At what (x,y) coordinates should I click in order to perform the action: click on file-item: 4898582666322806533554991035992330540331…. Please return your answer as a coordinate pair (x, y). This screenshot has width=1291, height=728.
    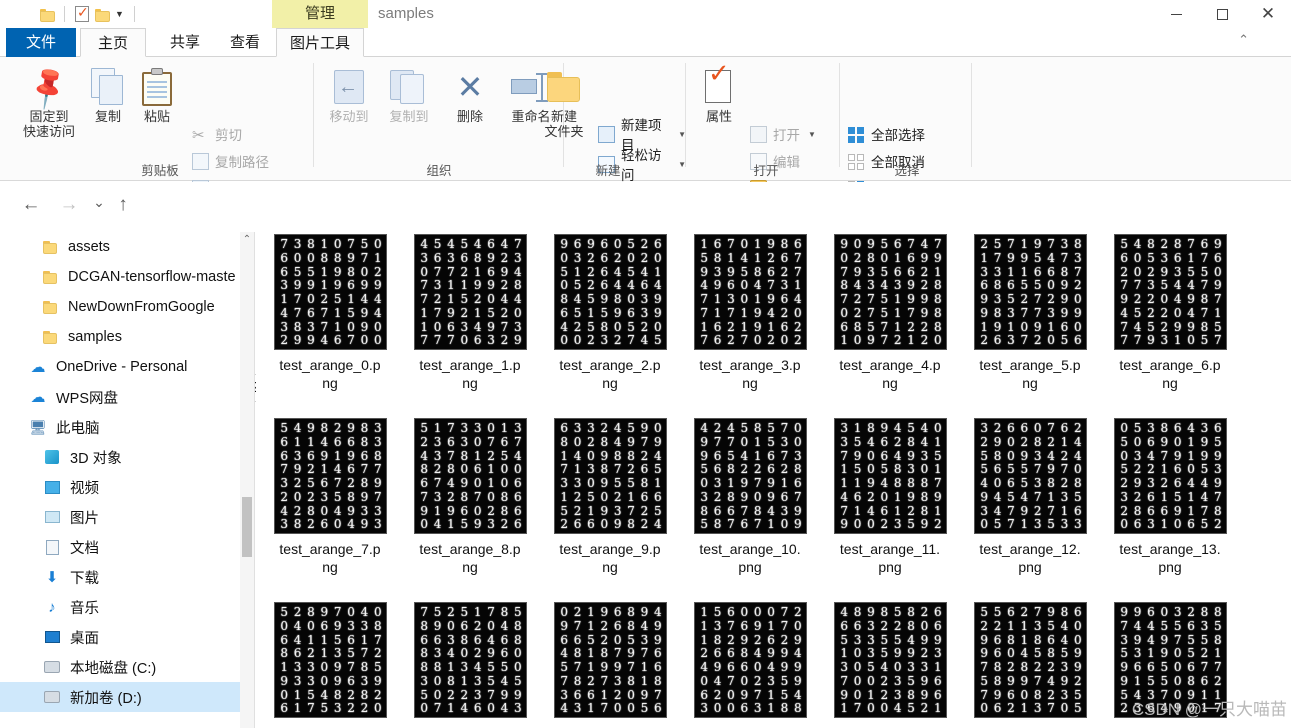
    Looking at the image, I should click on (890, 665).